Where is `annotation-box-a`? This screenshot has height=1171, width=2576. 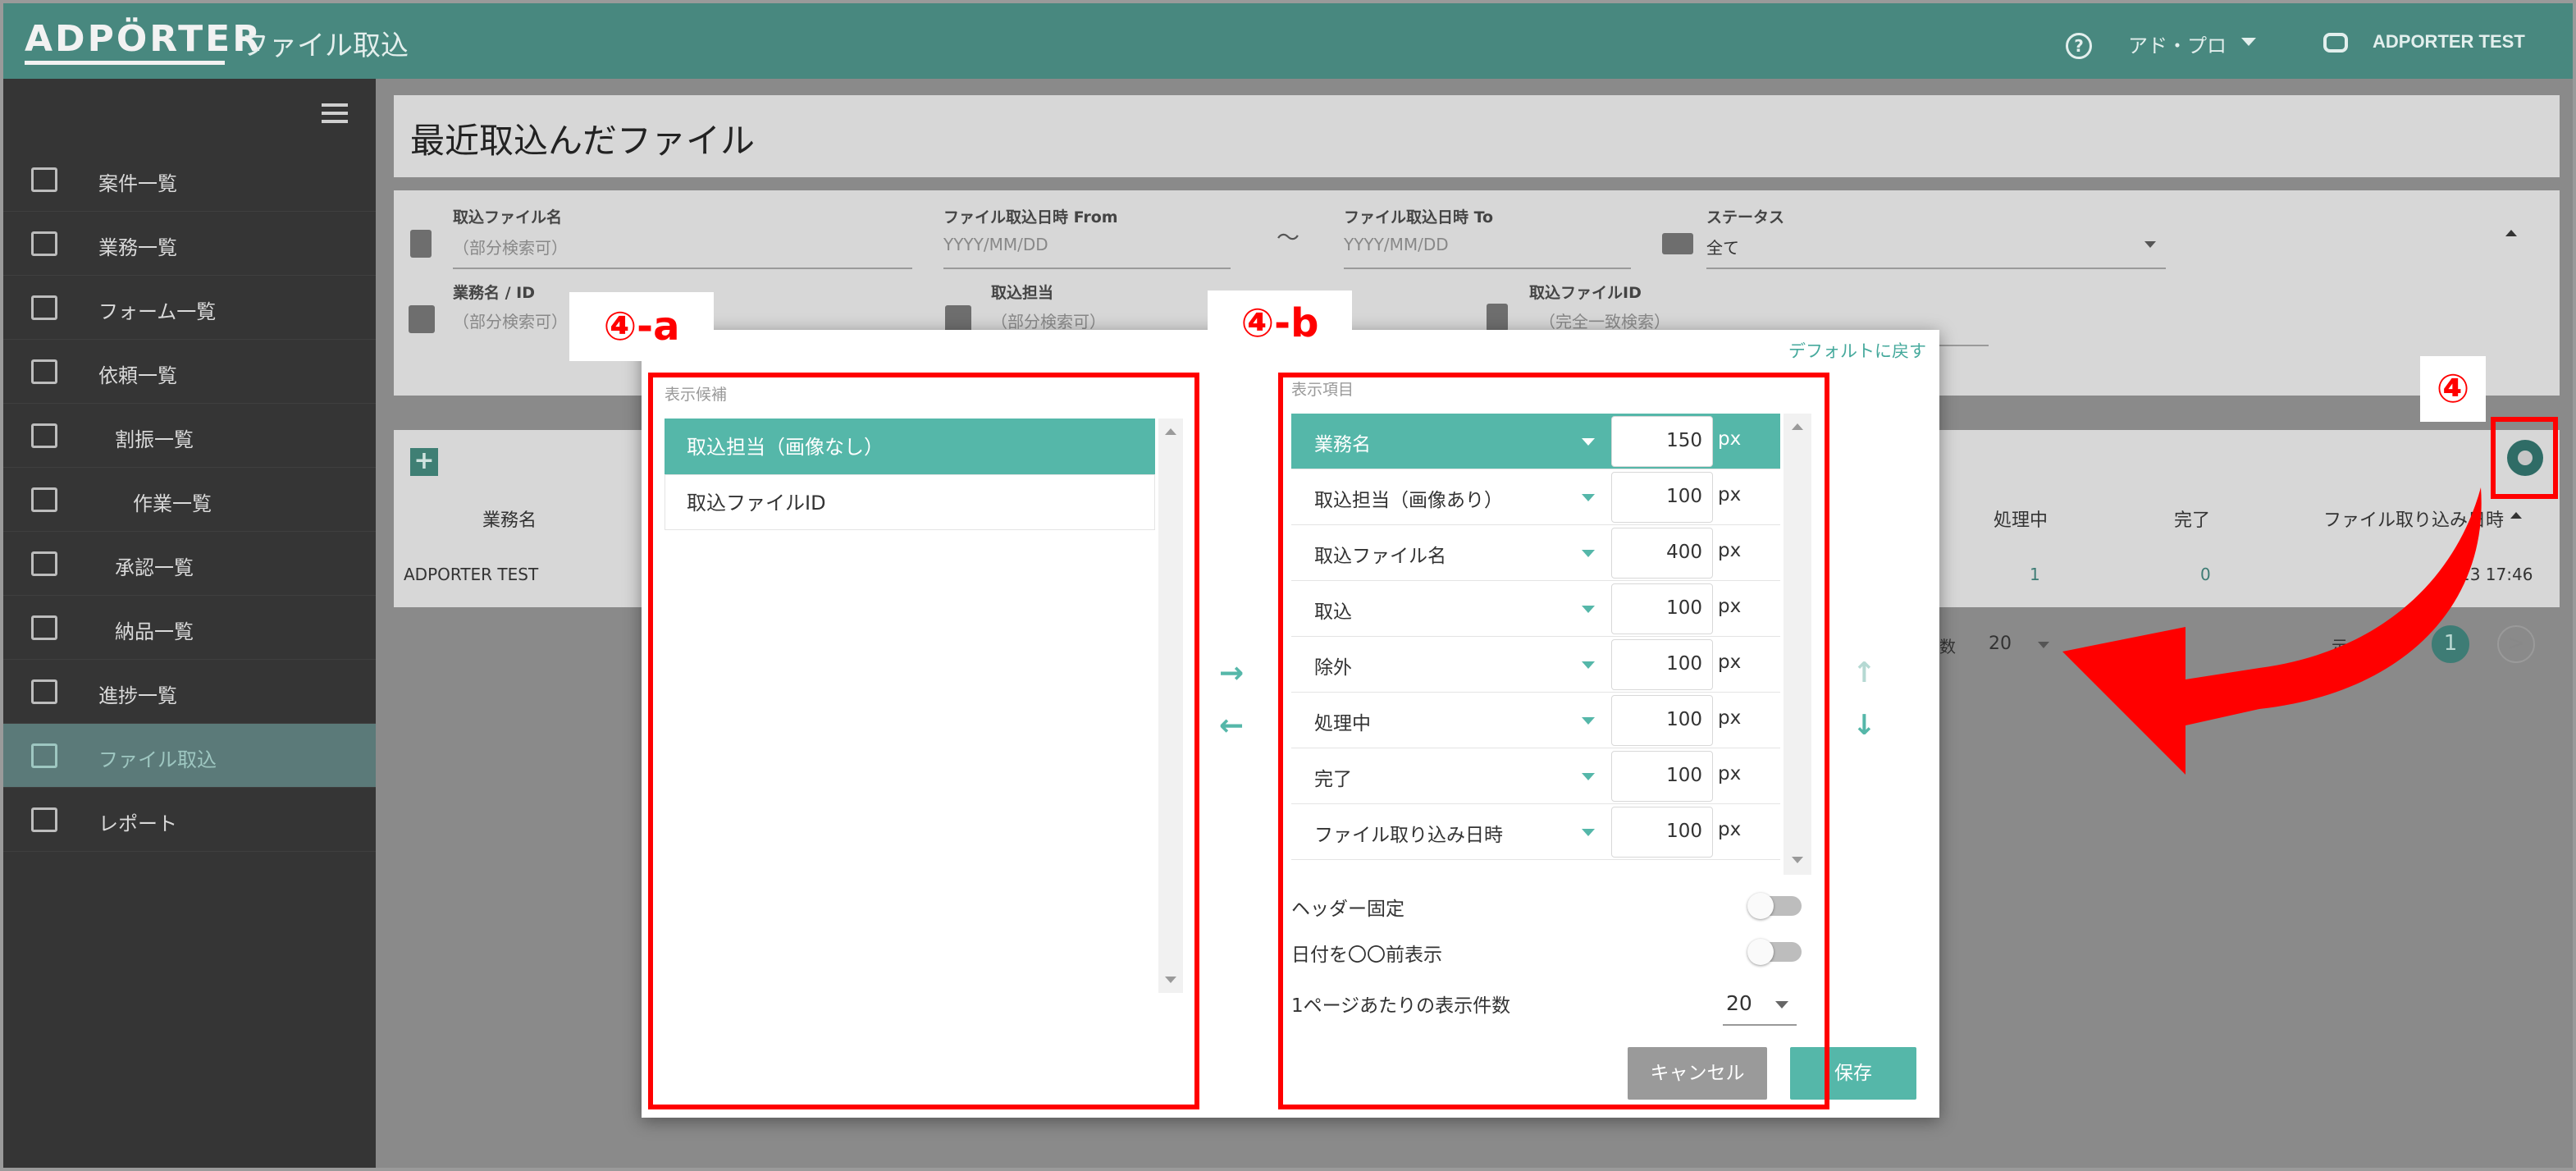
annotation-box-a is located at coordinates (924, 741).